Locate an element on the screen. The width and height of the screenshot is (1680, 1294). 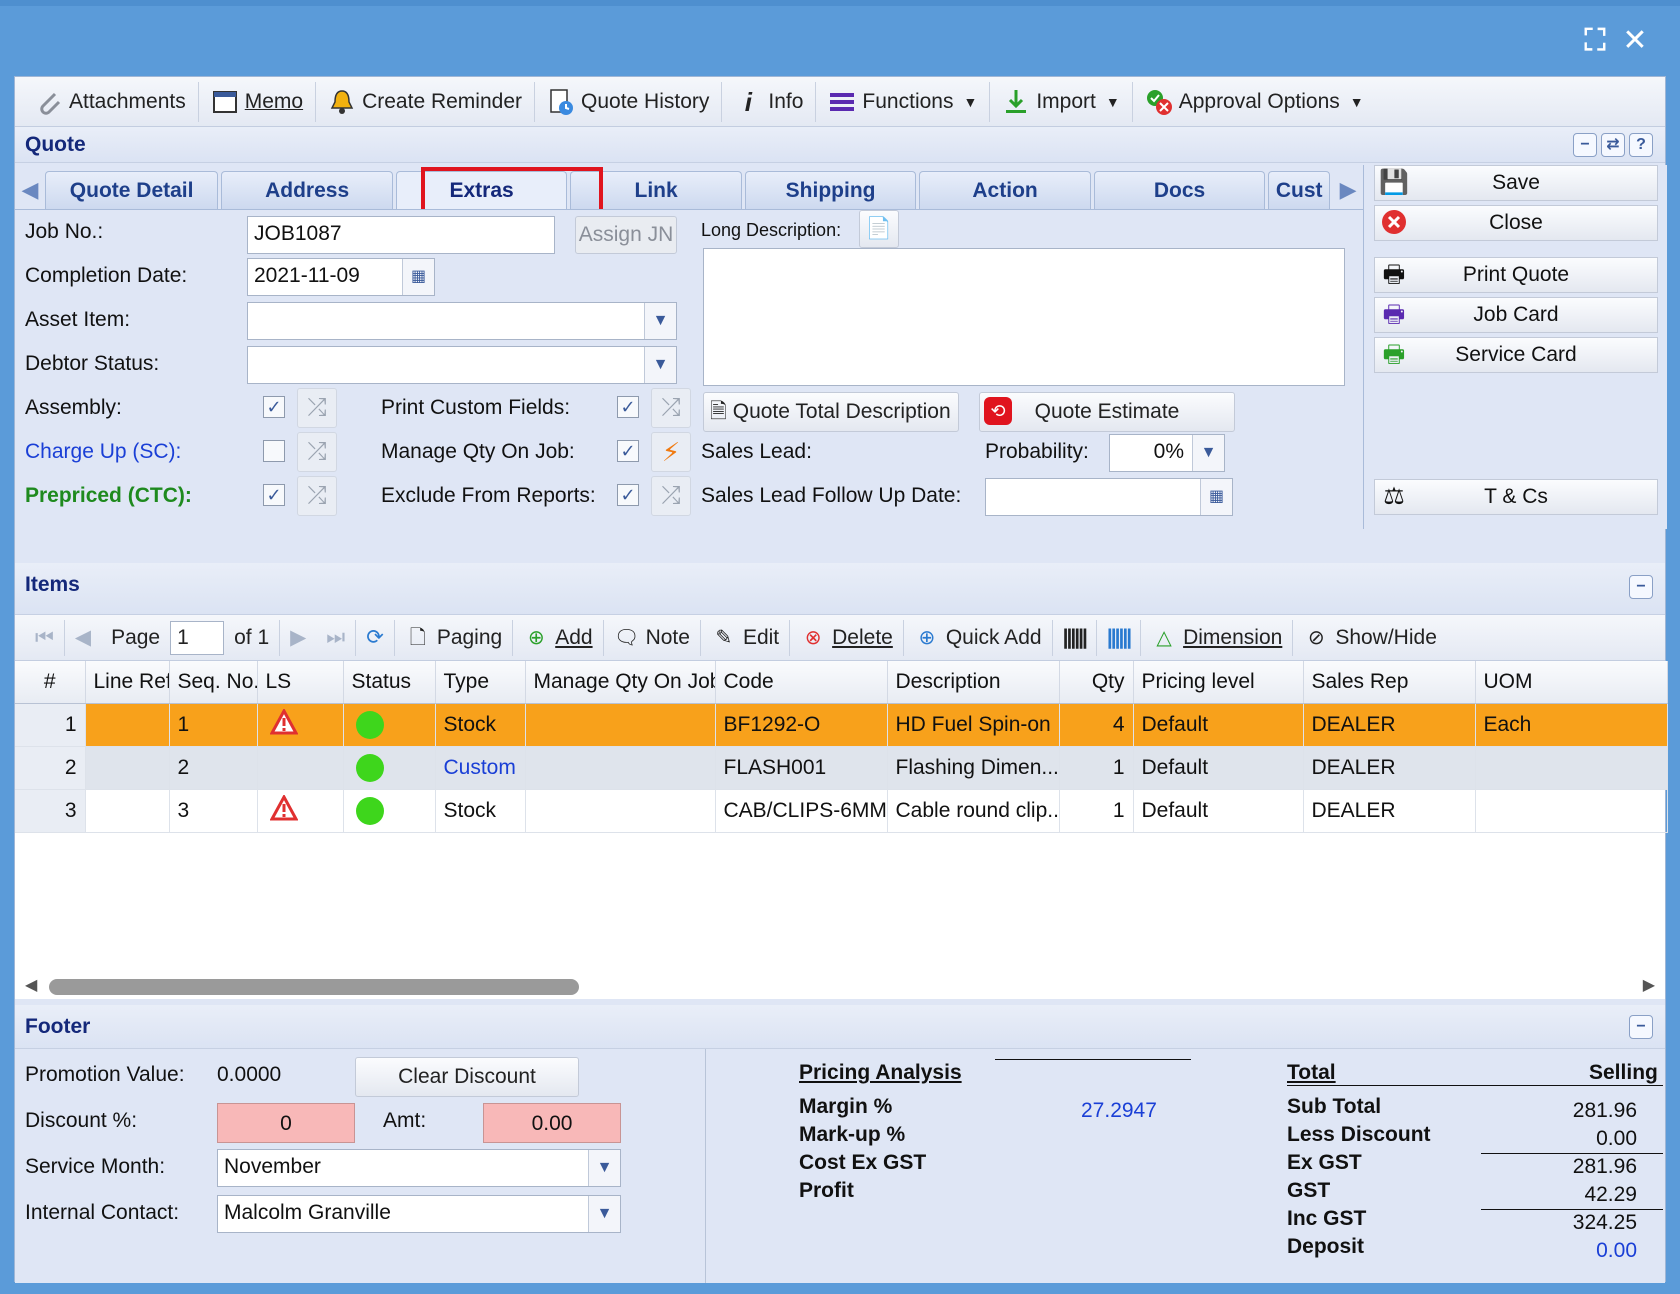
asset-item-select: ▼ is located at coordinates (462, 321).